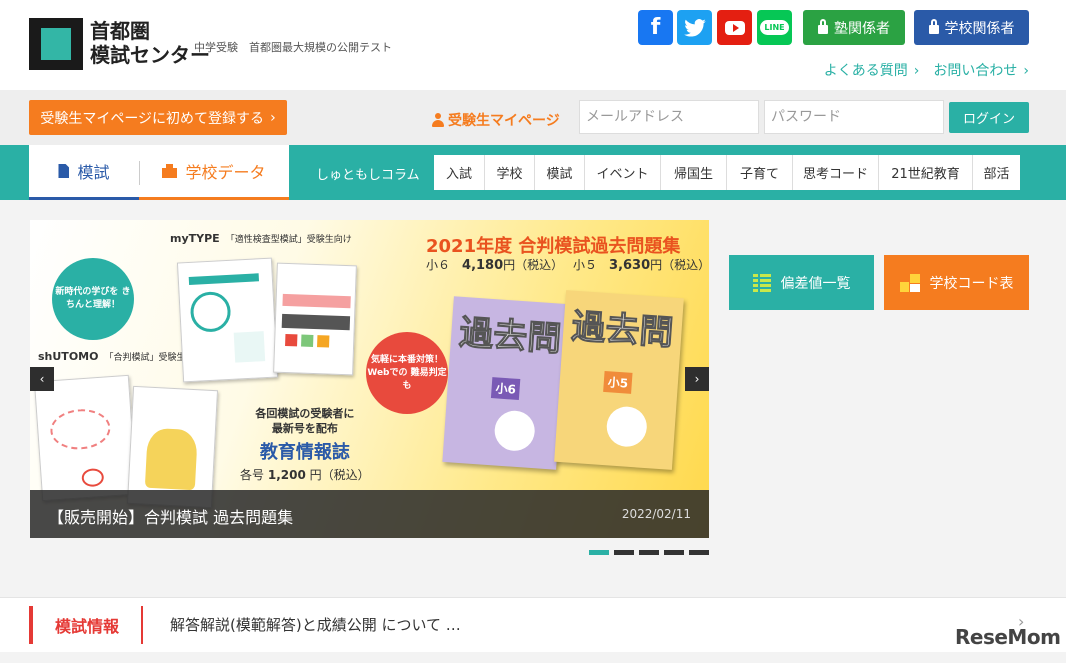 The height and width of the screenshot is (663, 1066). What do you see at coordinates (759, 172) in the screenshot?
I see `column-category-link: 子育て` at bounding box center [759, 172].